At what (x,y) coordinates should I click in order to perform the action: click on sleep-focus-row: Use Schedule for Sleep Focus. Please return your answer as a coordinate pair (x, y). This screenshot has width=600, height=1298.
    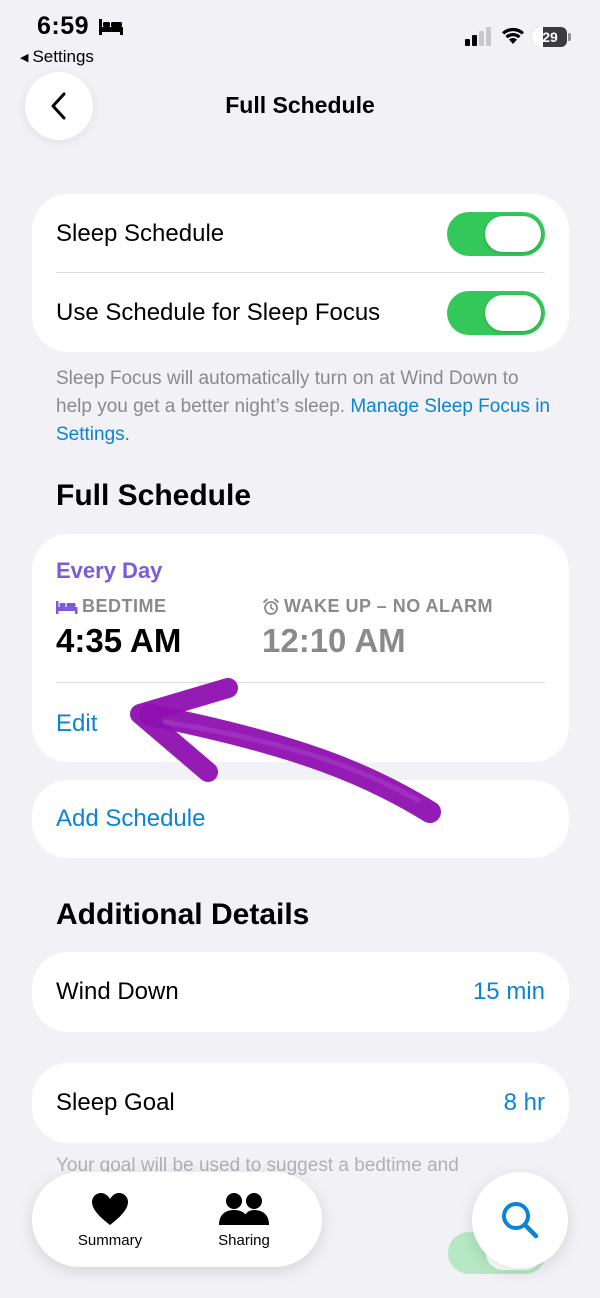
    Looking at the image, I should click on (300, 313).